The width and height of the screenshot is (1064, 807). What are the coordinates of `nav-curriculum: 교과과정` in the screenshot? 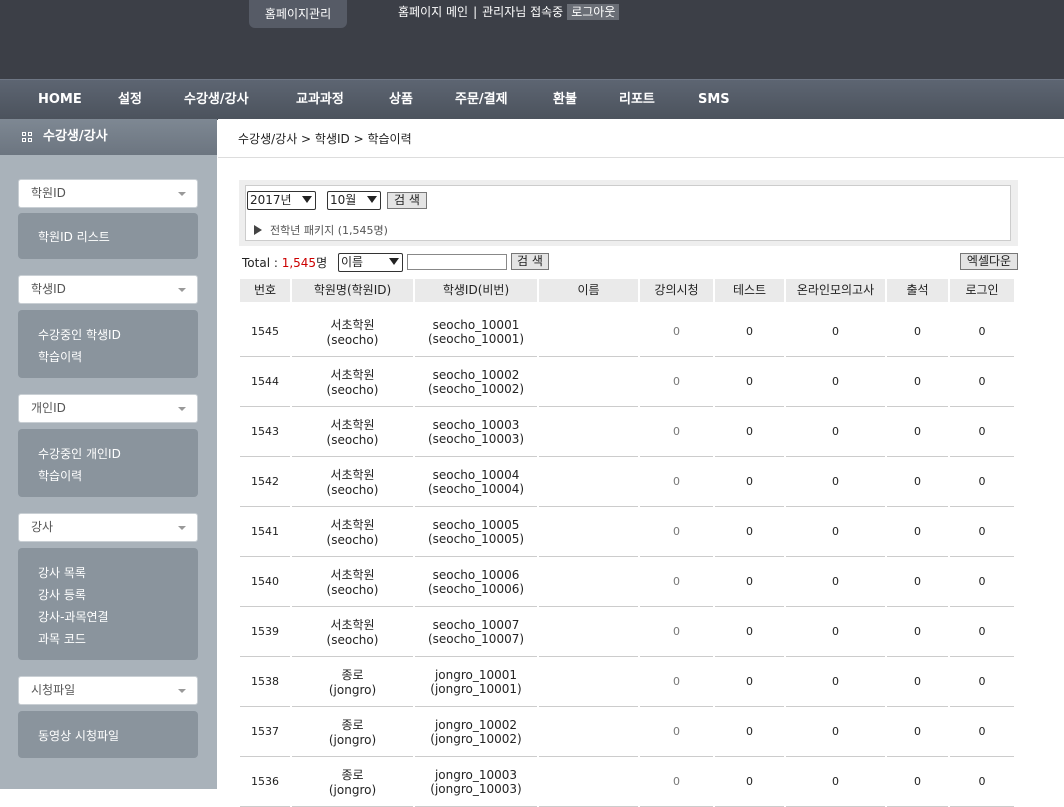 It's located at (320, 100).